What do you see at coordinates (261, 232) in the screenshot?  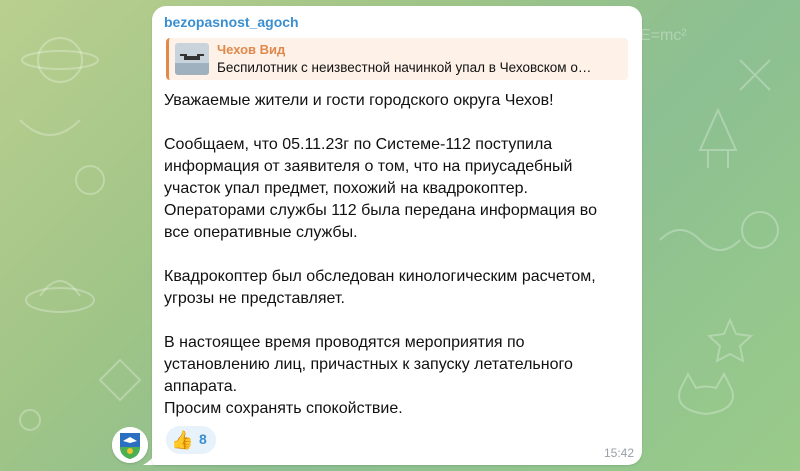 I see `message-line: все оперативные службы.` at bounding box center [261, 232].